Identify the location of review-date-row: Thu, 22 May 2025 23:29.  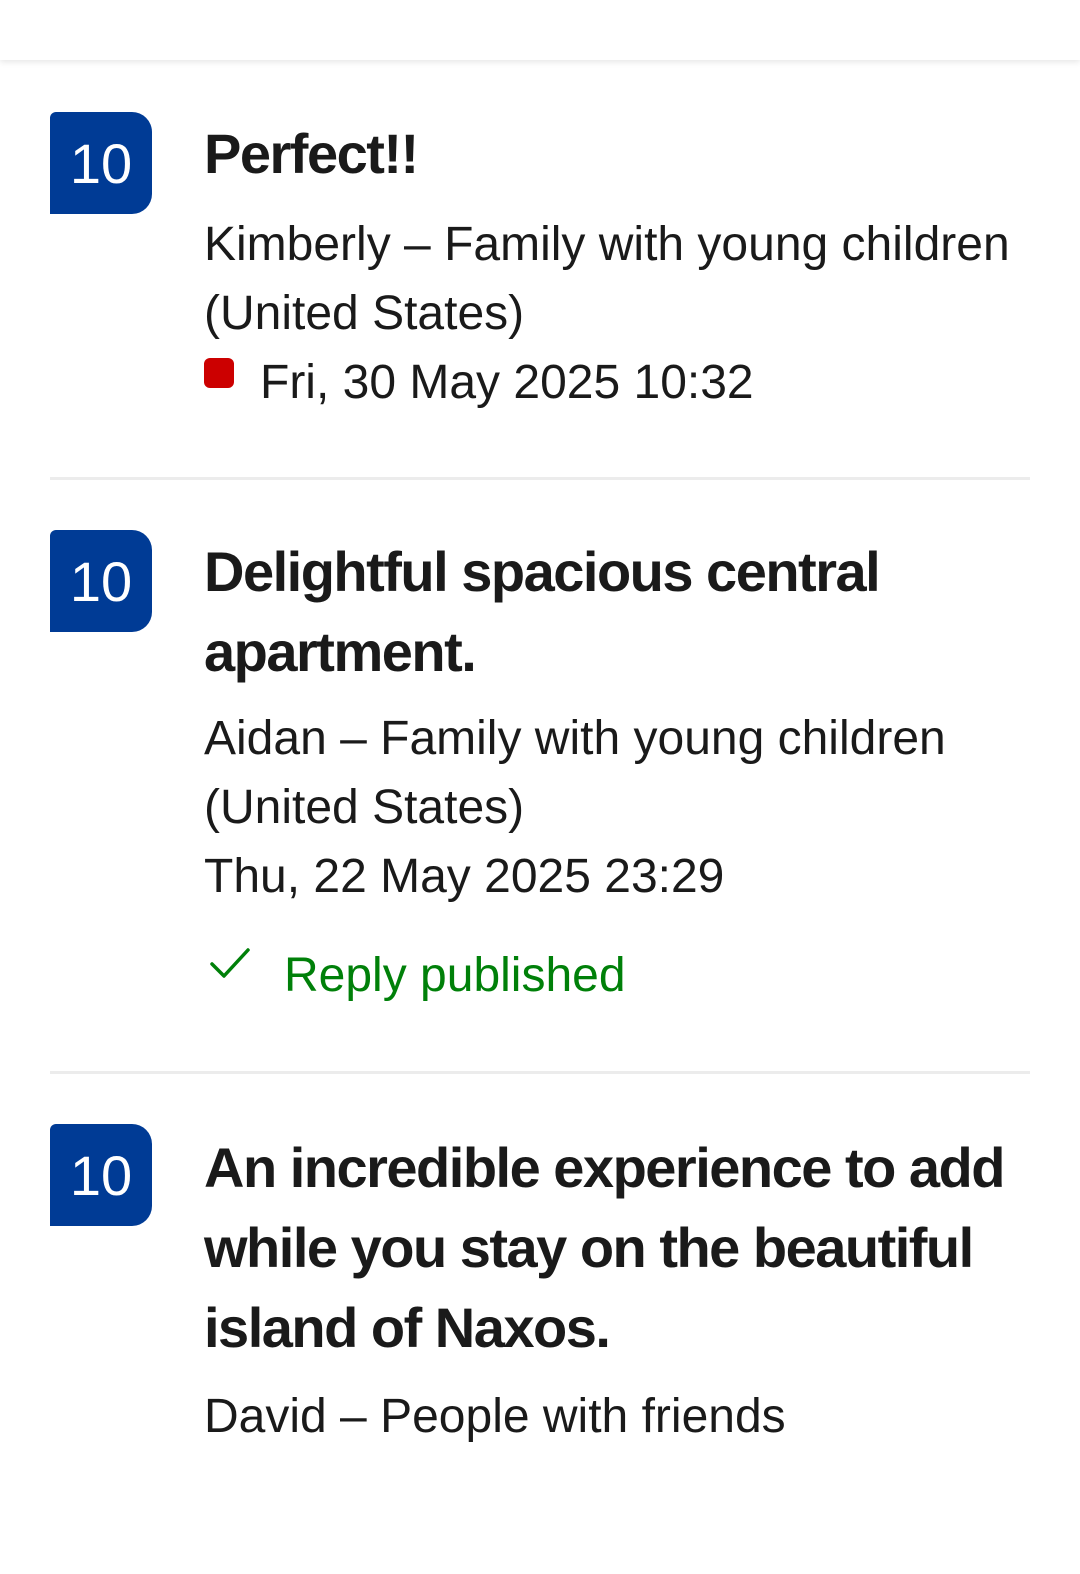
(619, 876).